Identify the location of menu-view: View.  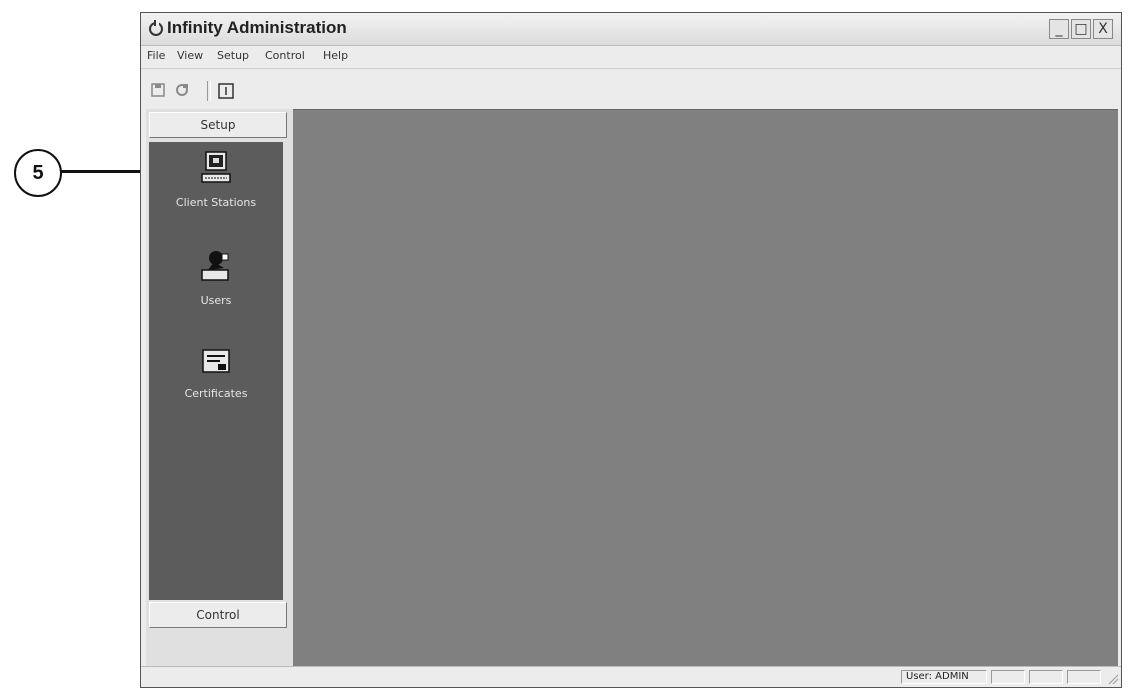
(190, 55).